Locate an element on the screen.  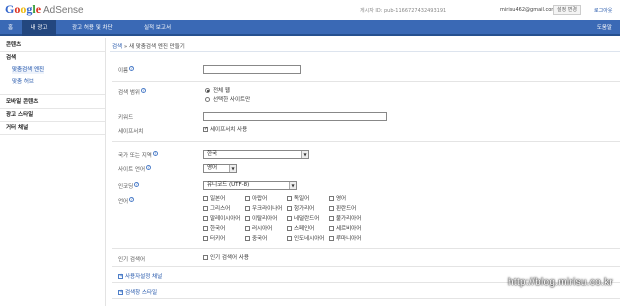
tab-allow-block-ads: 광고 허용 및 차단 is located at coordinates (92, 28).